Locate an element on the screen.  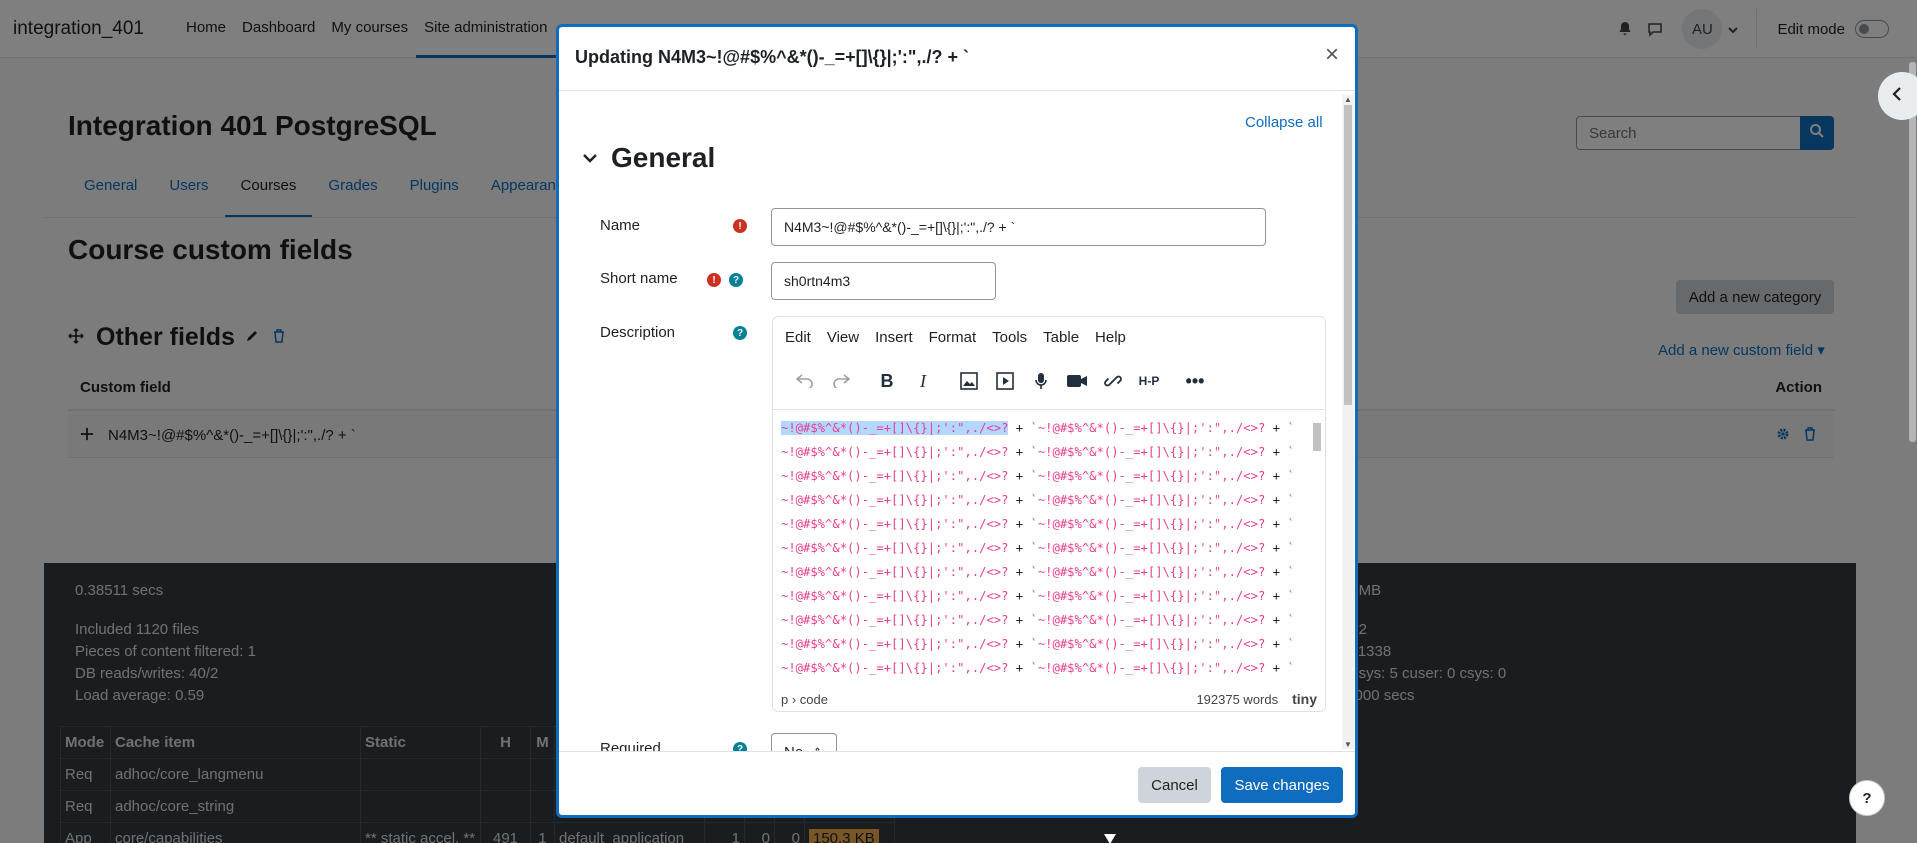
page-scrollbar-thumb is located at coordinates (1912, 252).